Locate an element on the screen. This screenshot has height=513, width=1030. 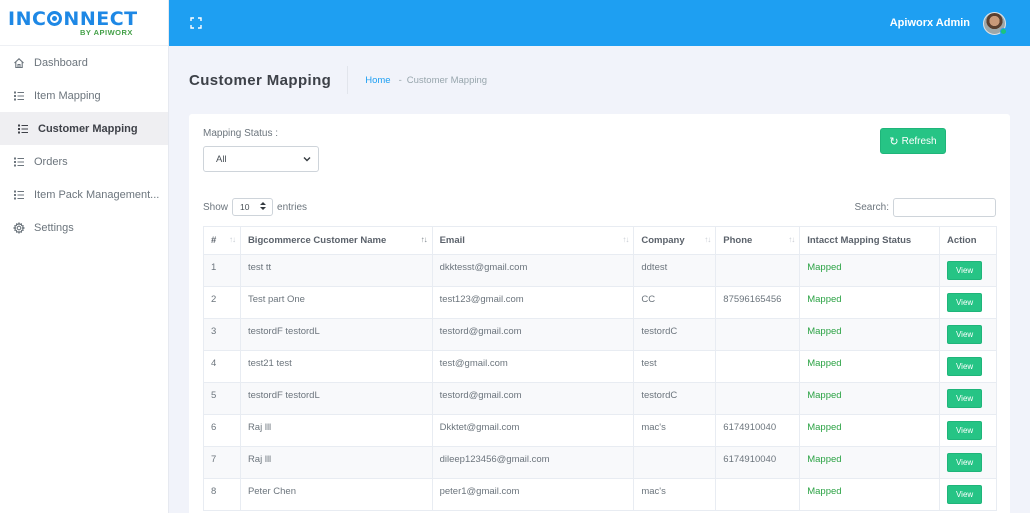
sidebar-item-item-mapping: Item Mapping is located at coordinates (84, 95).